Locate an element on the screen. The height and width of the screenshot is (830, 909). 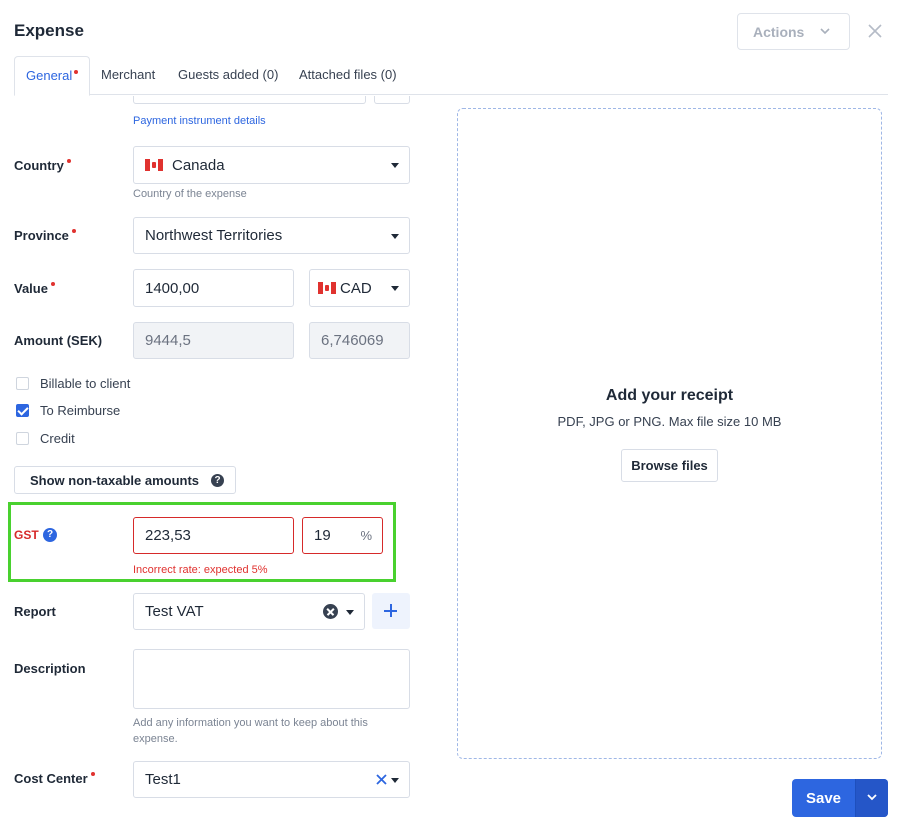
tab-guests-label: Guests added (0) is located at coordinates (228, 74).